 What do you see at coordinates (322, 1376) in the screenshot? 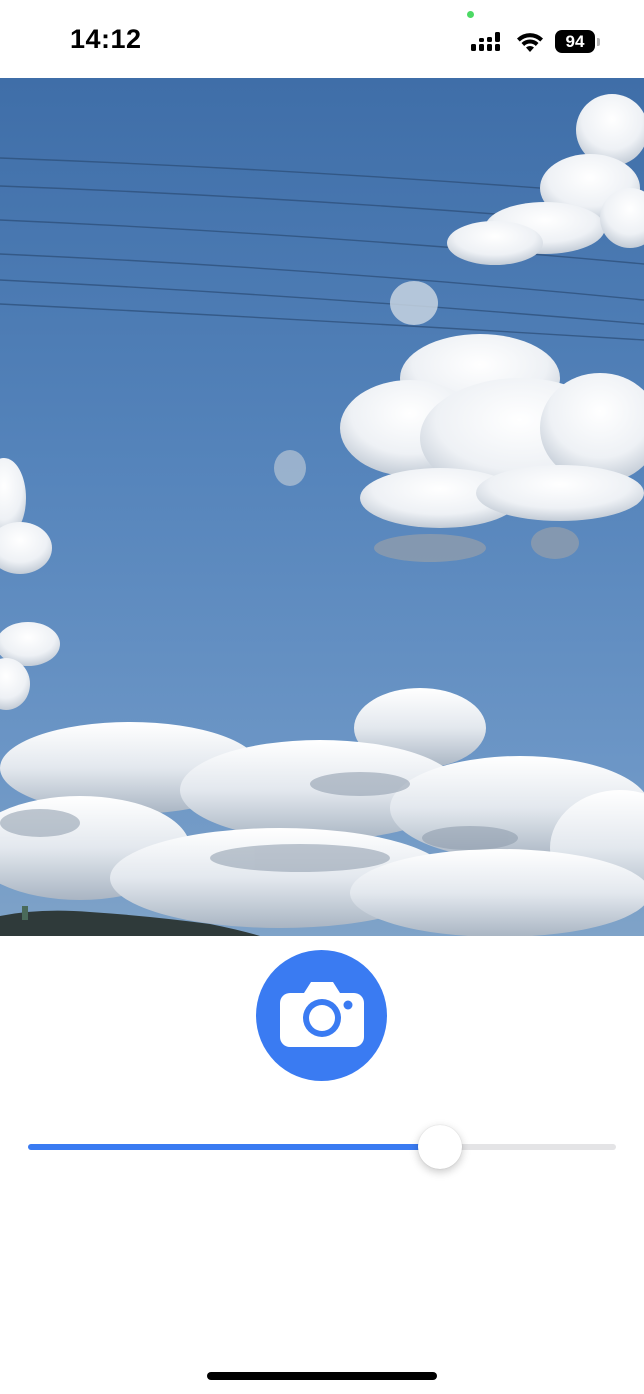
I see `home-indicator` at bounding box center [322, 1376].